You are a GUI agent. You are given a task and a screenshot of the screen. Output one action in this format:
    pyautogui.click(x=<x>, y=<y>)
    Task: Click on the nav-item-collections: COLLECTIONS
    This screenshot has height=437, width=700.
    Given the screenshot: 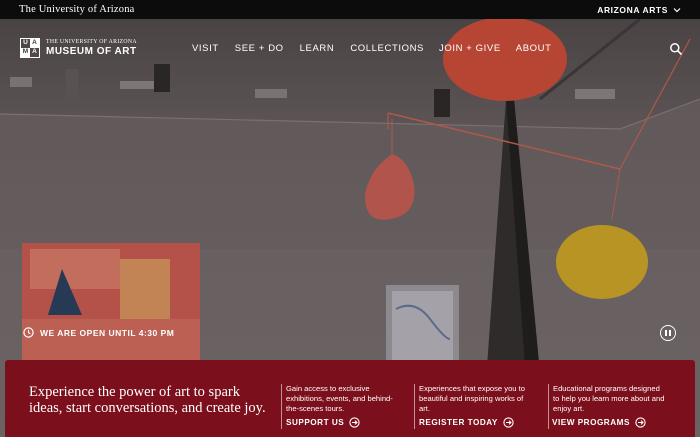 What is the action you would take?
    pyautogui.click(x=387, y=48)
    